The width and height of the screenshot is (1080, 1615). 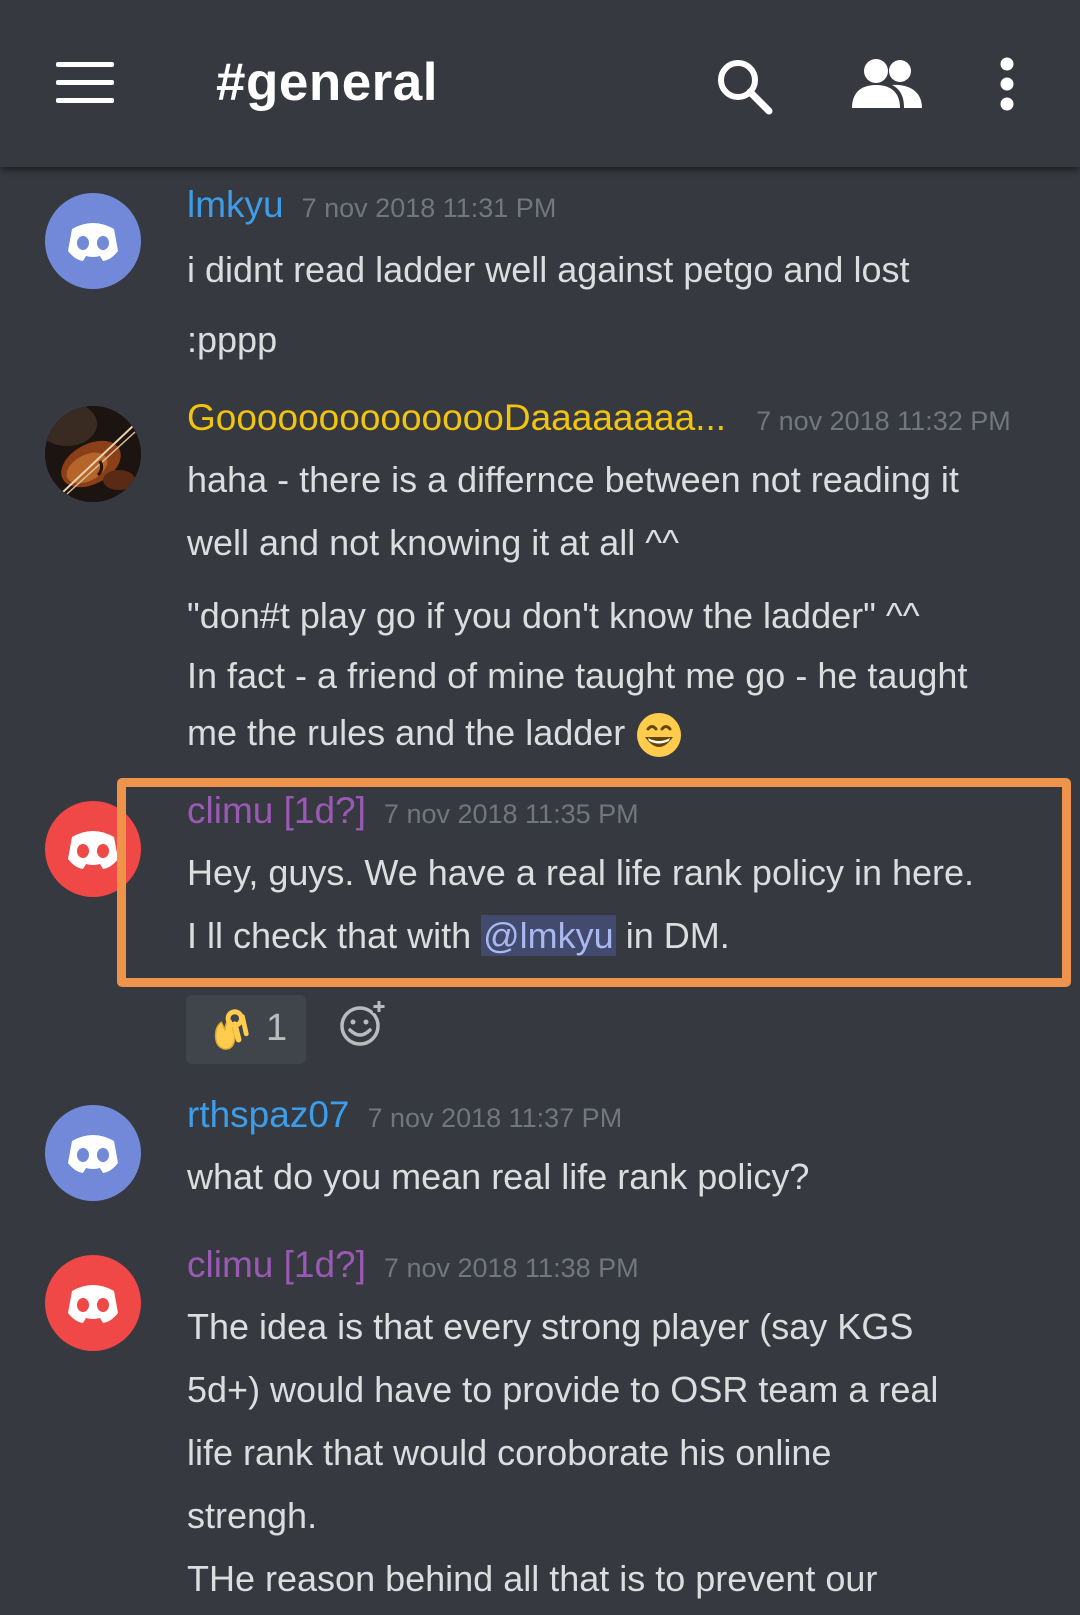 What do you see at coordinates (231, 1029) in the screenshot?
I see `ok-hand-emoji` at bounding box center [231, 1029].